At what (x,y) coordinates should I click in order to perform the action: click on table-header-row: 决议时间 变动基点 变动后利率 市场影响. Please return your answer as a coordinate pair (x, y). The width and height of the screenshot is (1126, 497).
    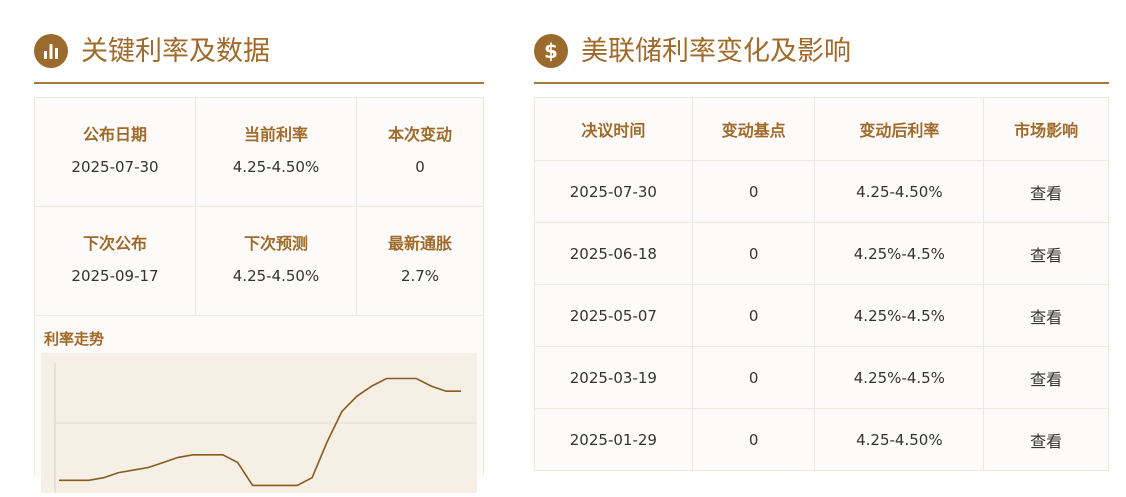
    Looking at the image, I should click on (821, 129).